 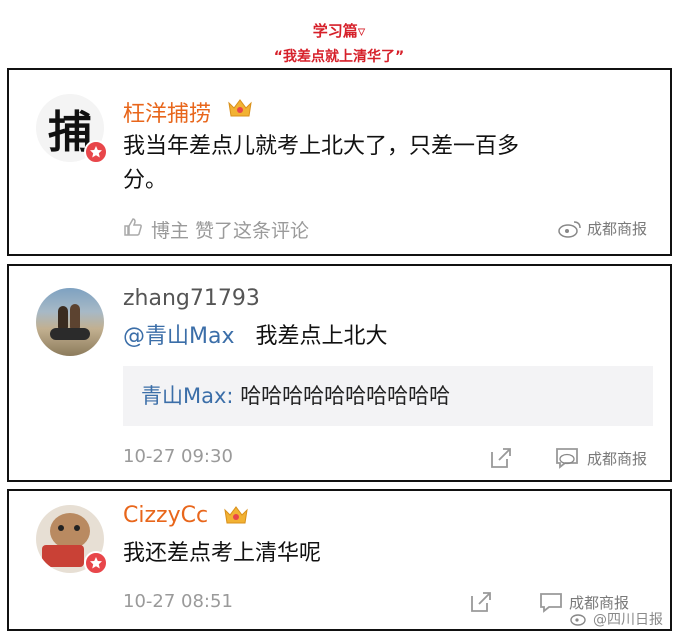 What do you see at coordinates (339, 31) in the screenshot?
I see `page-title: 学习篇▿` at bounding box center [339, 31].